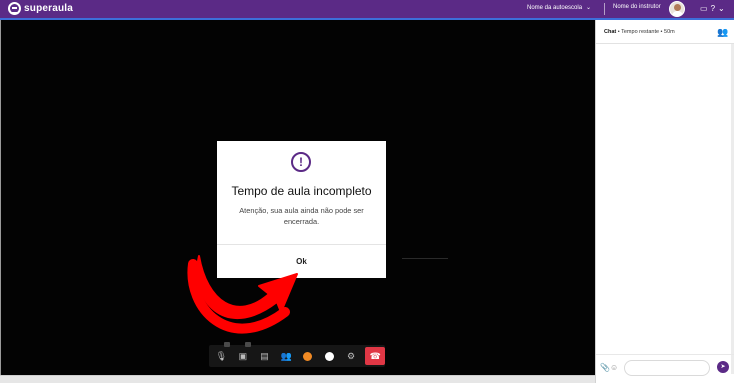  Describe the element at coordinates (425, 258) in the screenshot. I see `stage-divider` at that location.